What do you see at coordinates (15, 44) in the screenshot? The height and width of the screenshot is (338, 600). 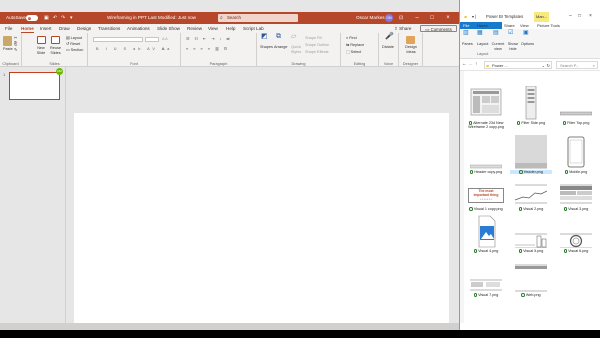 I see `copy-icon: ⎘` at bounding box center [15, 44].